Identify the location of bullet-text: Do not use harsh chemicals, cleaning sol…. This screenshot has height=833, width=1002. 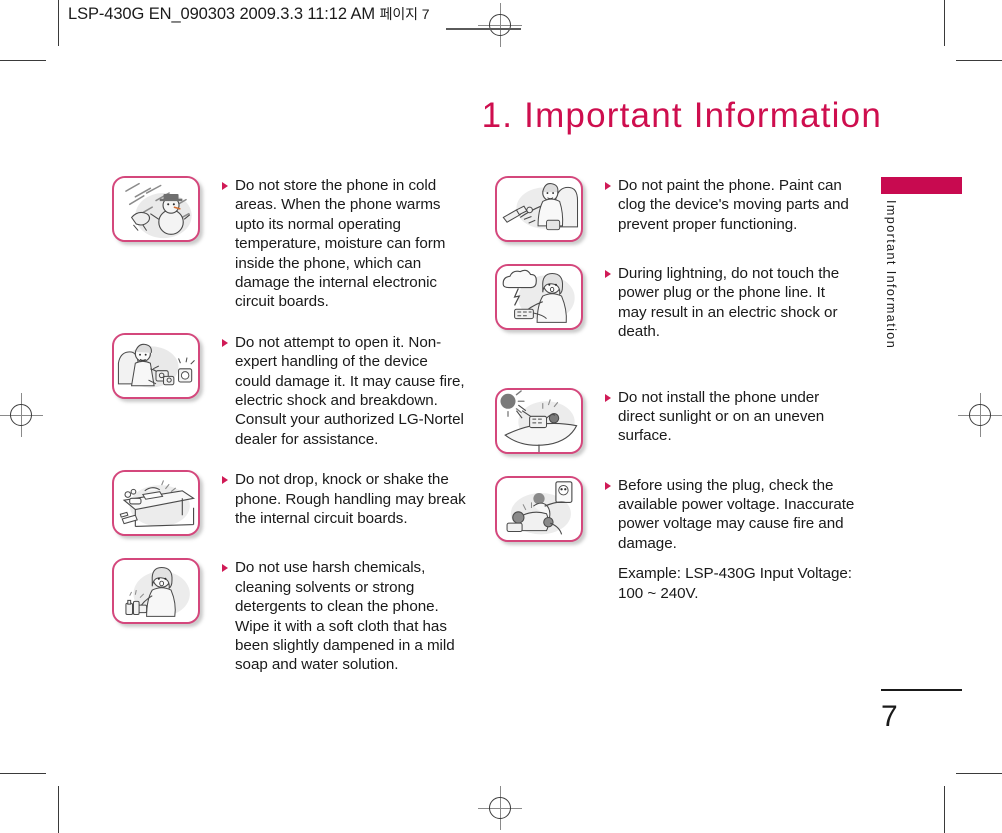
(345, 616).